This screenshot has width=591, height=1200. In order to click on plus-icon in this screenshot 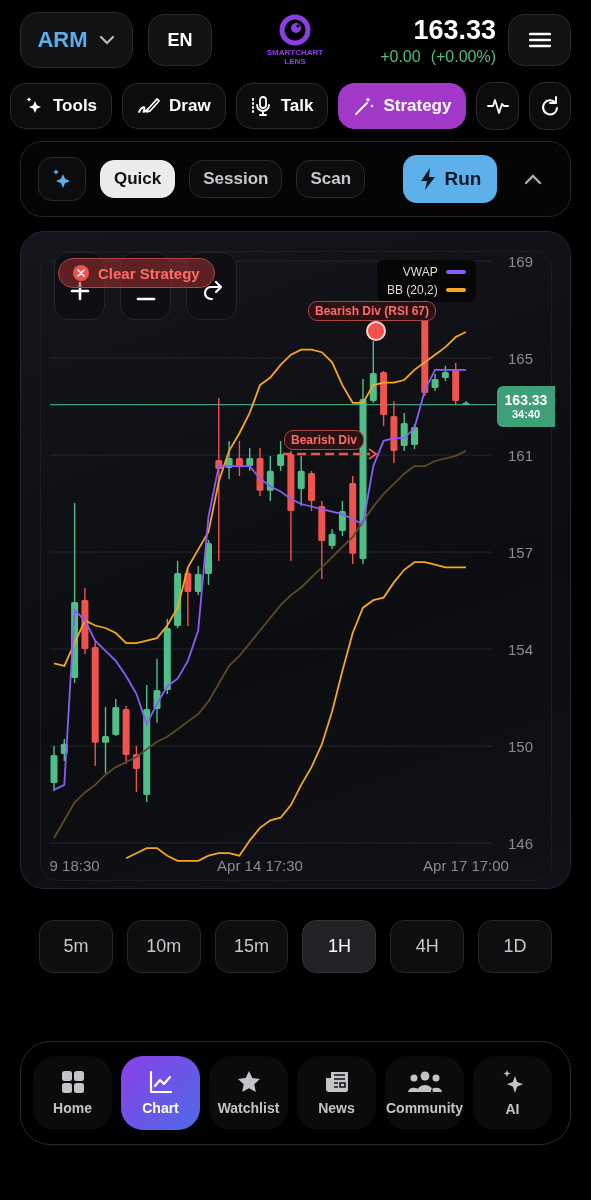, I will do `click(79, 291)`.